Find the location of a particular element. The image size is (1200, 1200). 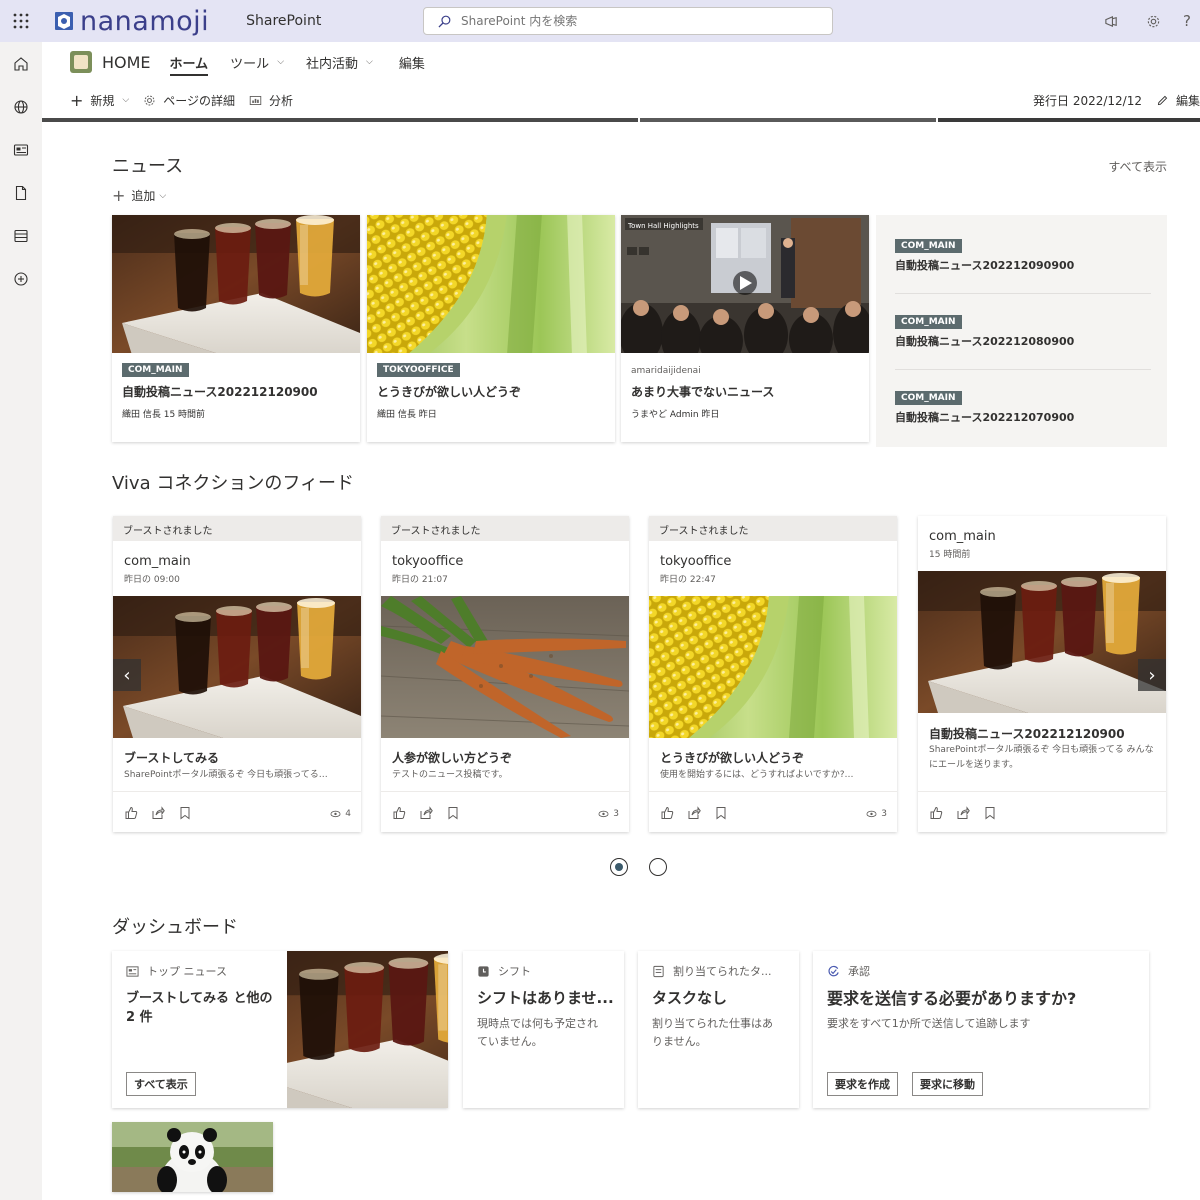

nav-tools-label: ツール is located at coordinates (250, 64).